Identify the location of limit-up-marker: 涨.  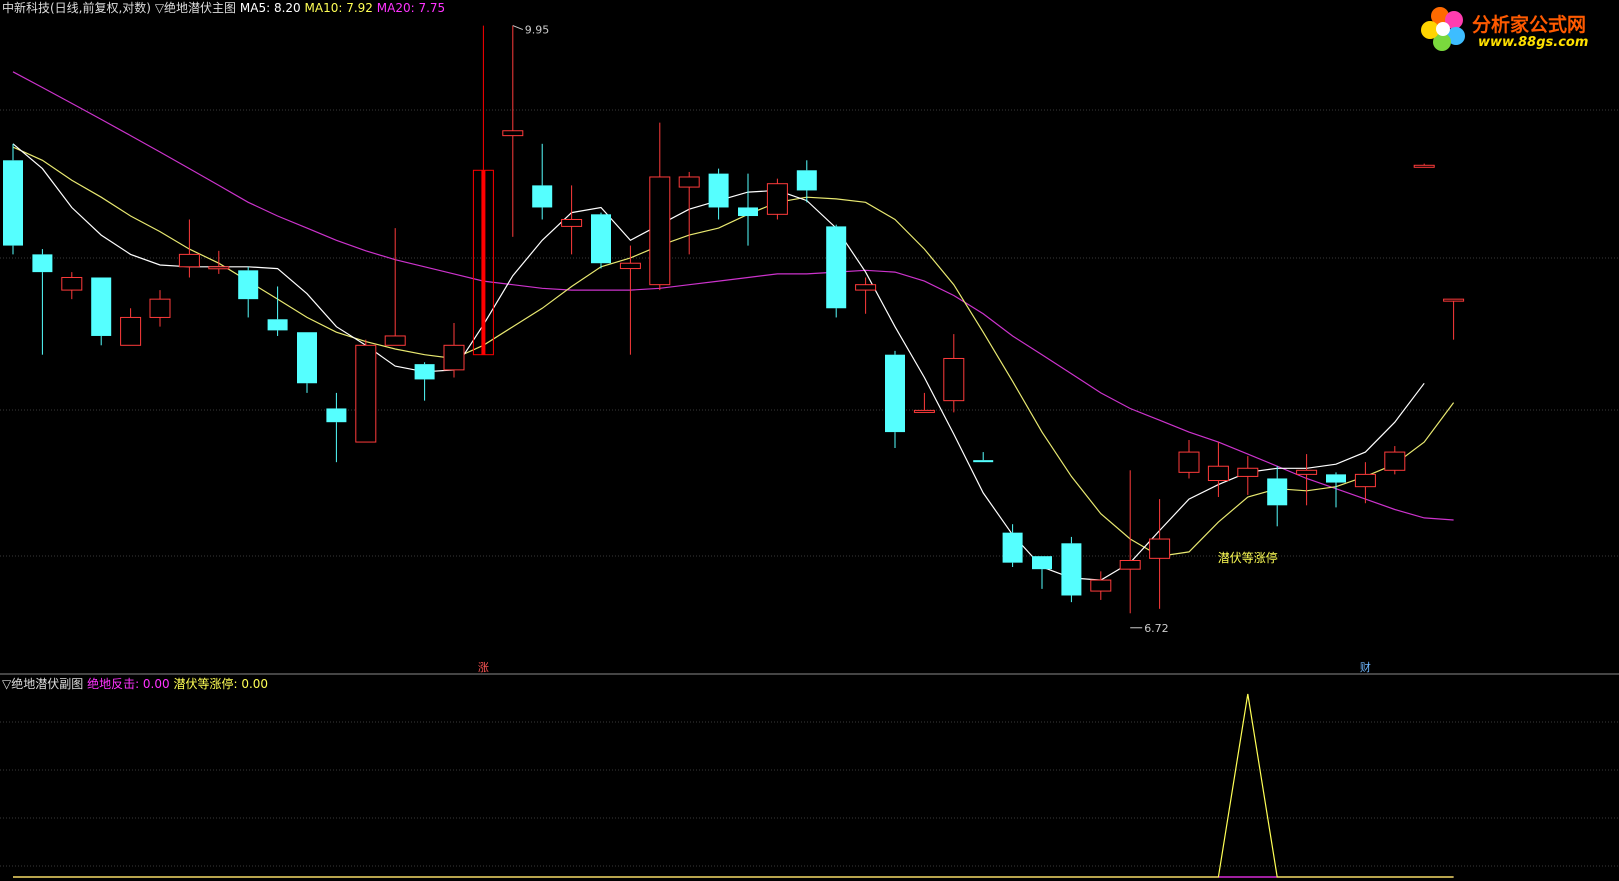
(483, 667).